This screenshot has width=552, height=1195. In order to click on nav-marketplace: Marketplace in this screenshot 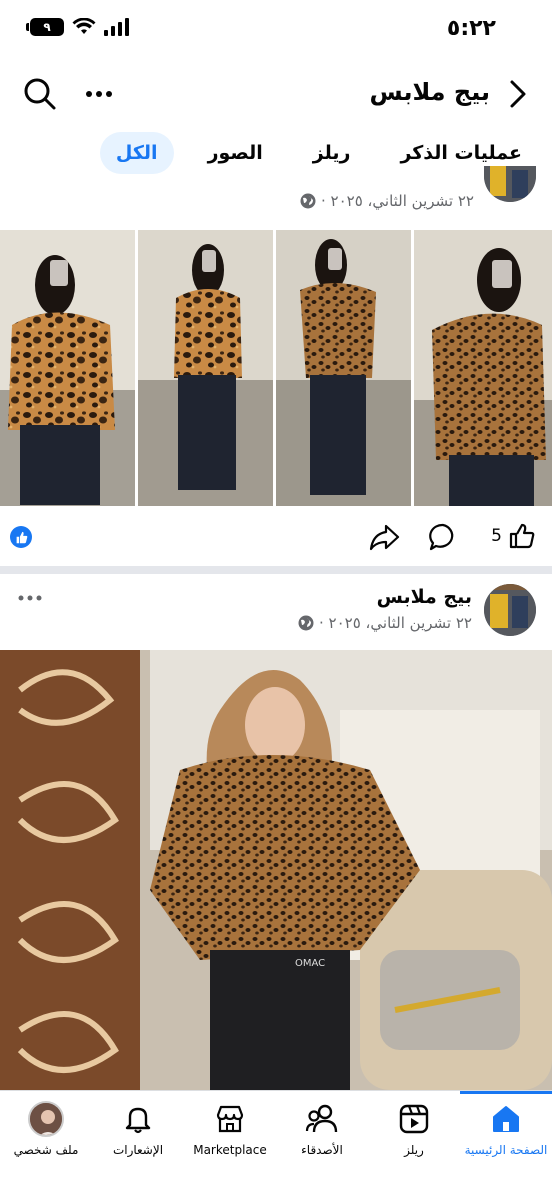, I will do `click(230, 1129)`.